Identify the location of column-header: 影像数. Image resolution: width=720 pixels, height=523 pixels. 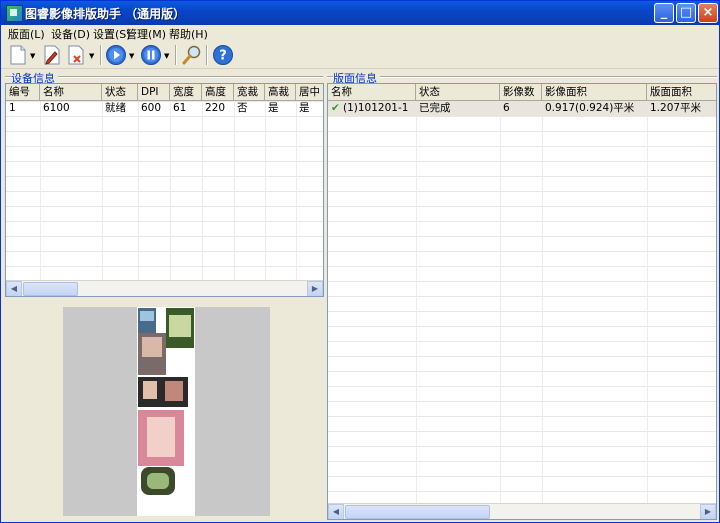
(521, 92).